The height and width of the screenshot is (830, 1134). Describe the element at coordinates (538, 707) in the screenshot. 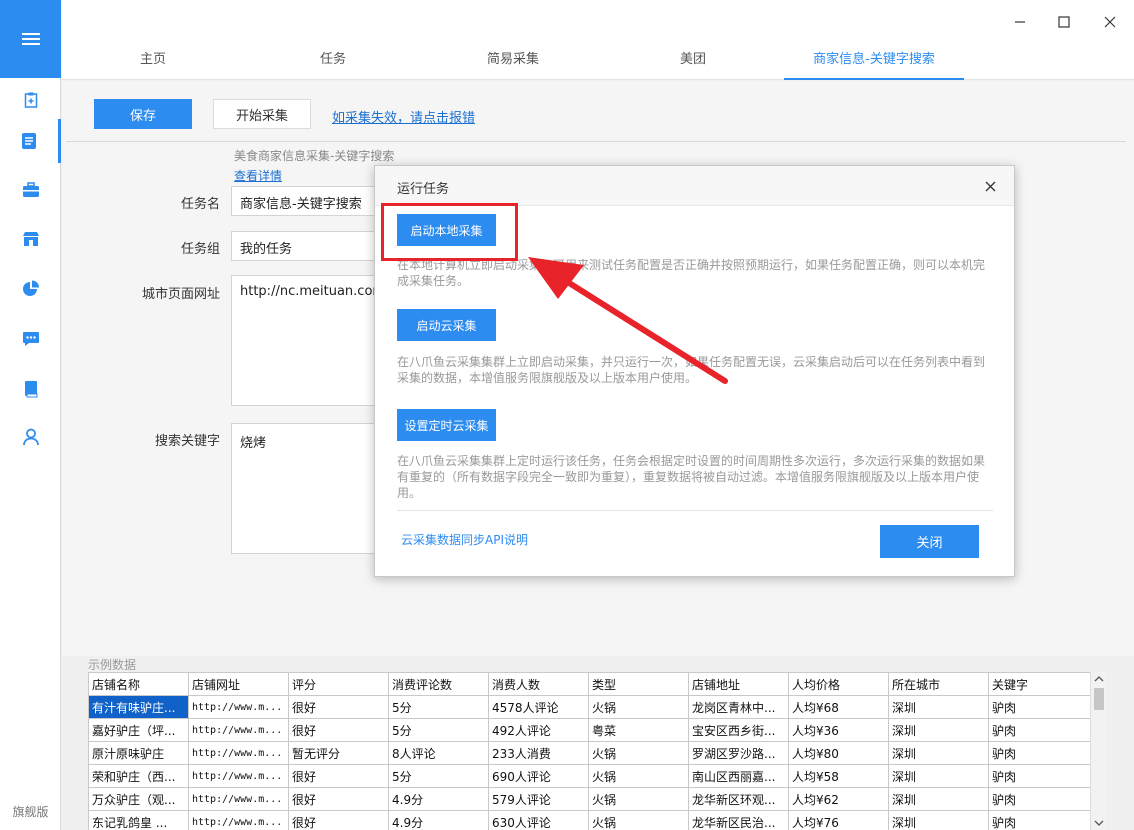

I see `table-cell: 4578人评论` at that location.